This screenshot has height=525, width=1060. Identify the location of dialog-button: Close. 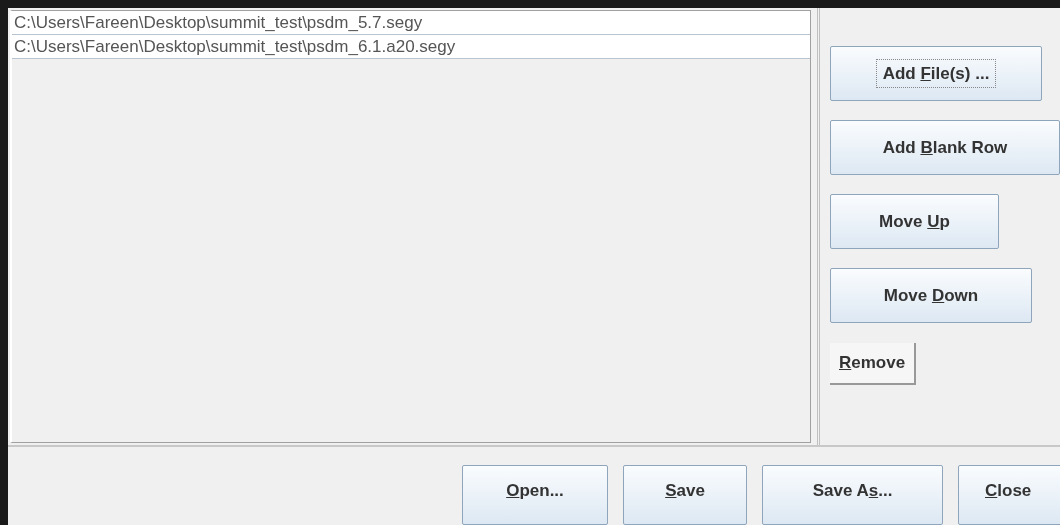
(1009, 495).